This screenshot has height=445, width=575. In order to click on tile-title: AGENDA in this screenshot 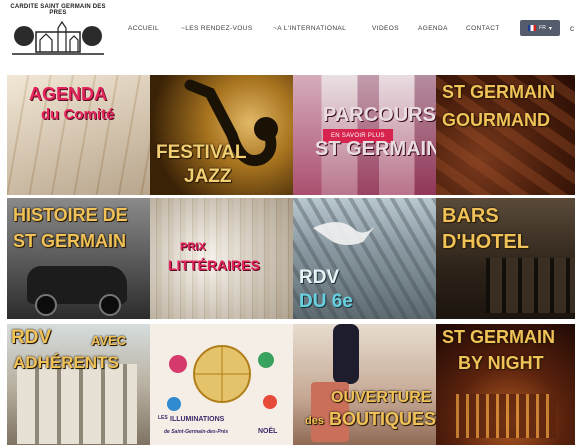, I will do `click(68, 94)`.